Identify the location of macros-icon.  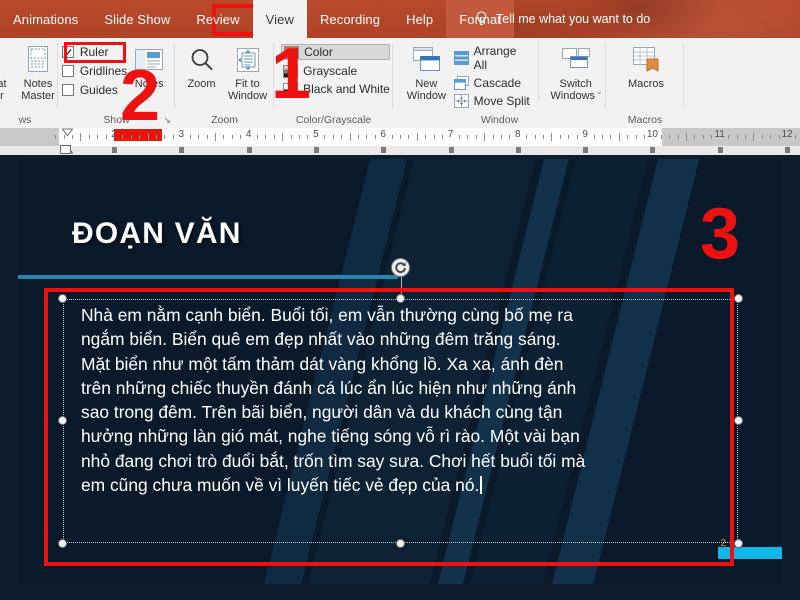
(646, 60).